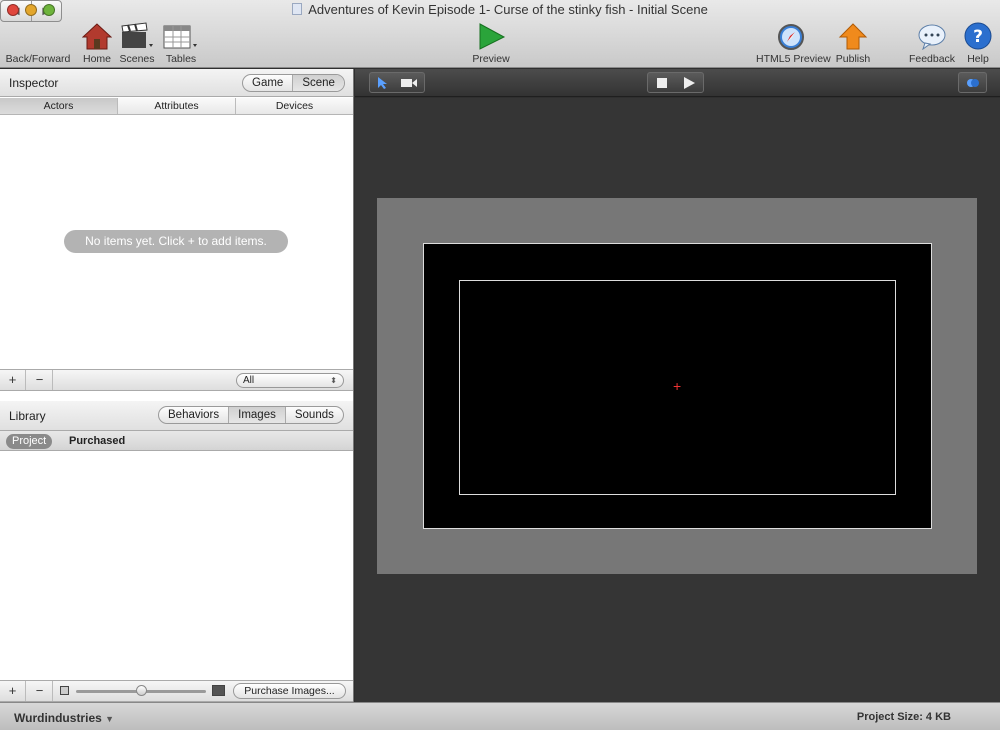  What do you see at coordinates (853, 36) in the screenshot?
I see `publish-up-arrow-icon` at bounding box center [853, 36].